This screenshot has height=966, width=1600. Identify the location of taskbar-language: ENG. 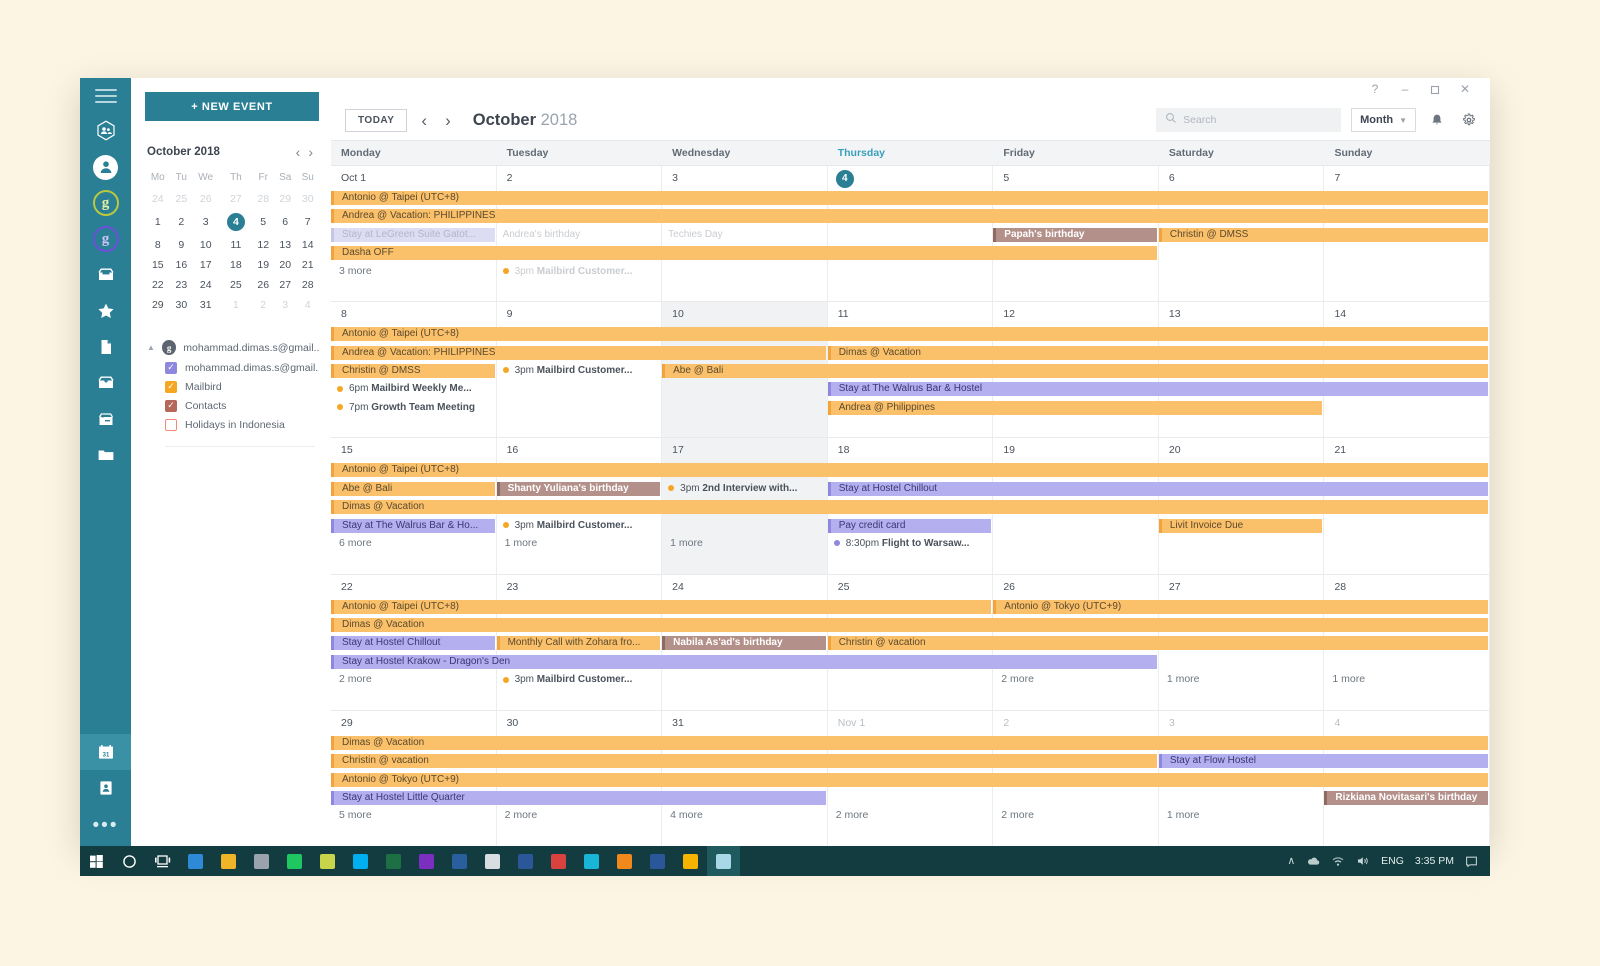
(1392, 861).